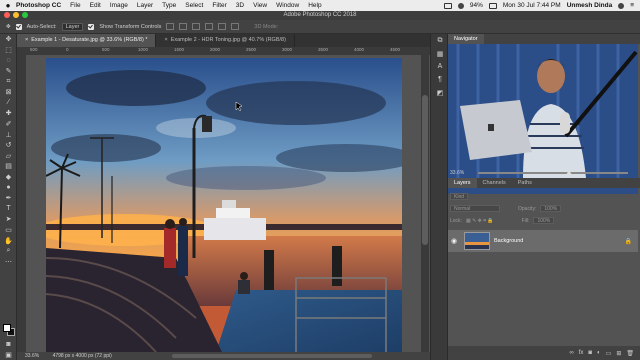  I want to click on adjustments-panel-icon: ◩, so click(440, 92).